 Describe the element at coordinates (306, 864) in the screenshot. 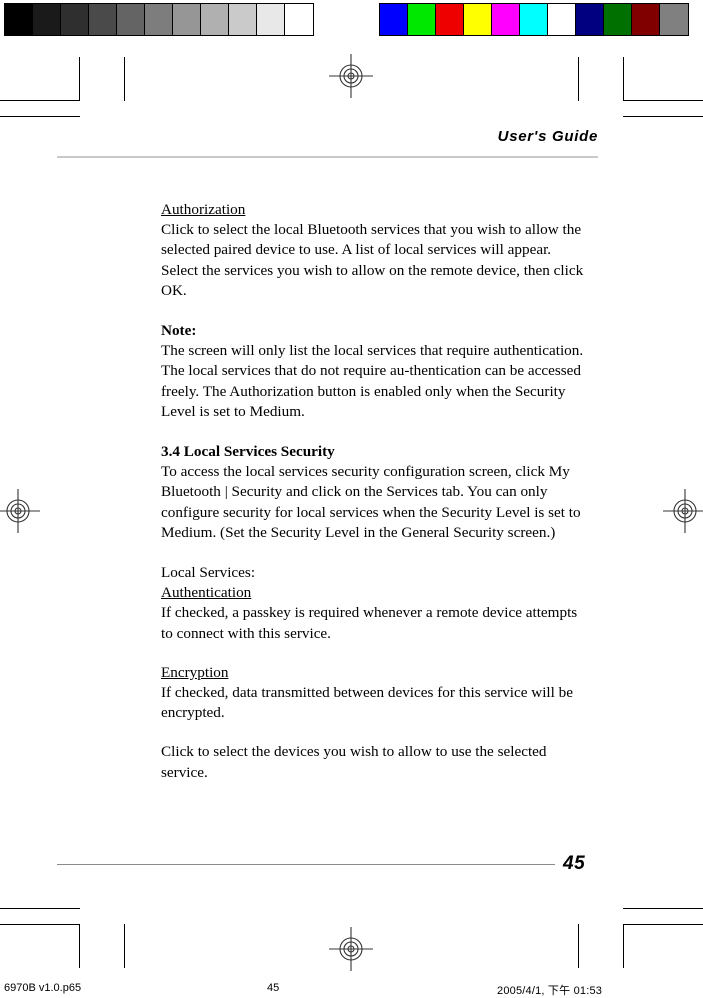

I see `footer-divider-rule` at that location.